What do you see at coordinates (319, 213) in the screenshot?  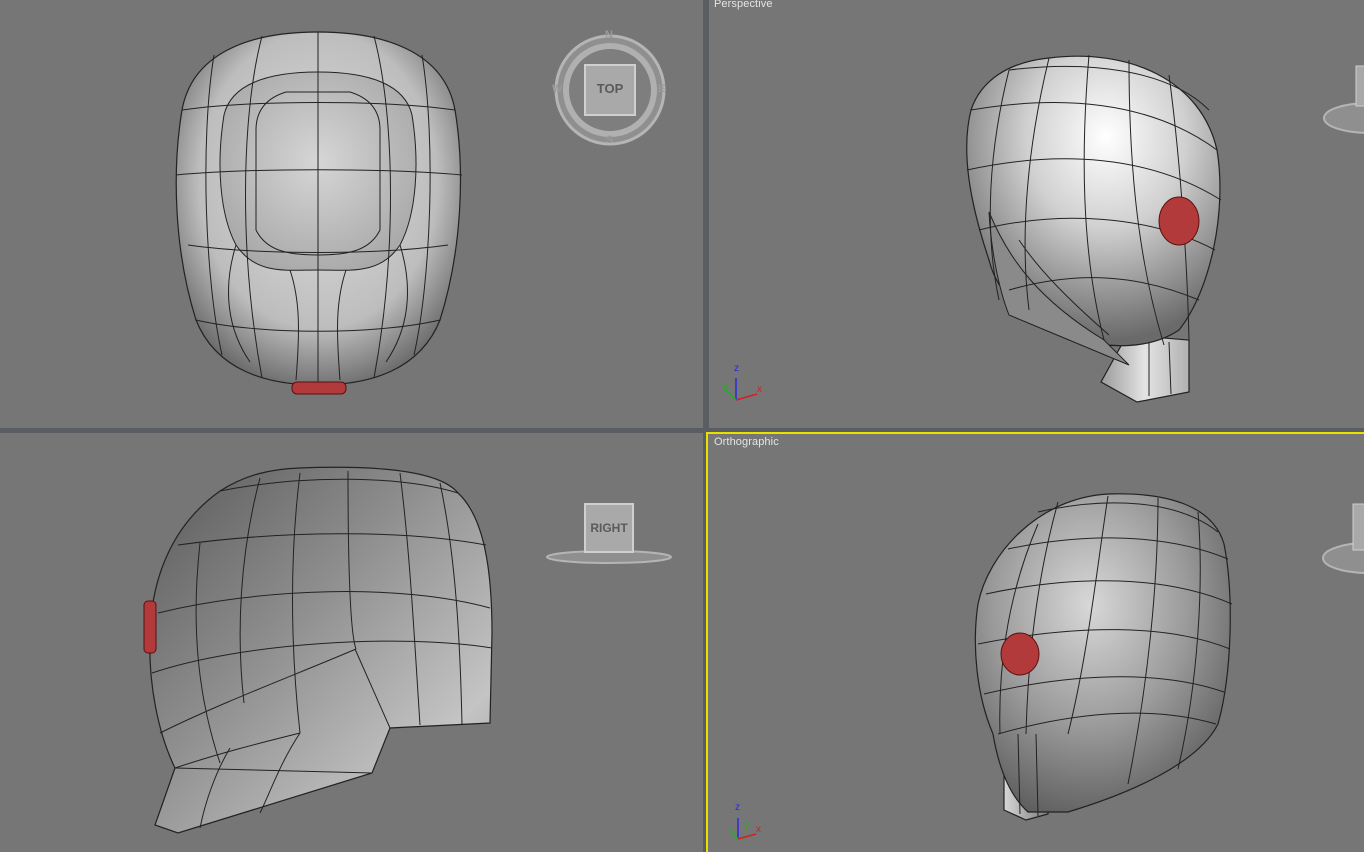 I see `head-mesh-top` at bounding box center [319, 213].